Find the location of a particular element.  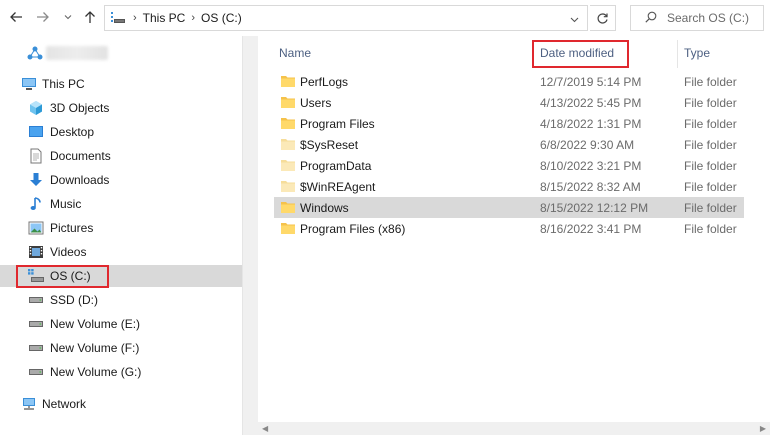

forward-button is located at coordinates (43, 17).